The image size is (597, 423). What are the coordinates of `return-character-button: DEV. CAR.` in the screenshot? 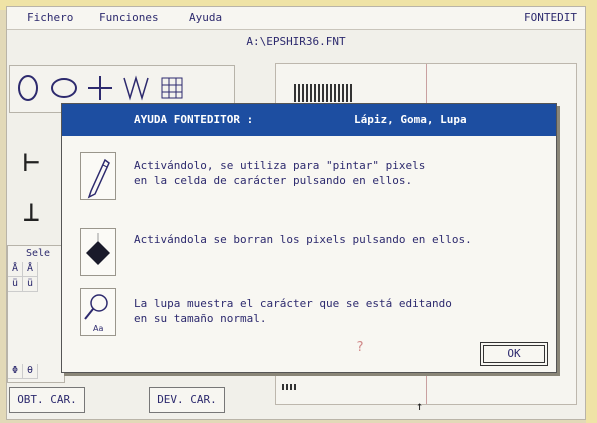 It's located at (187, 400).